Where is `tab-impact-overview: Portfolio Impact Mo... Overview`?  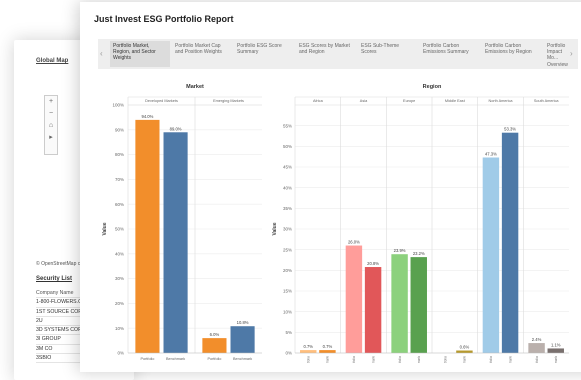
tab-impact-overview: Portfolio Impact Mo... Overview is located at coordinates (557, 54).